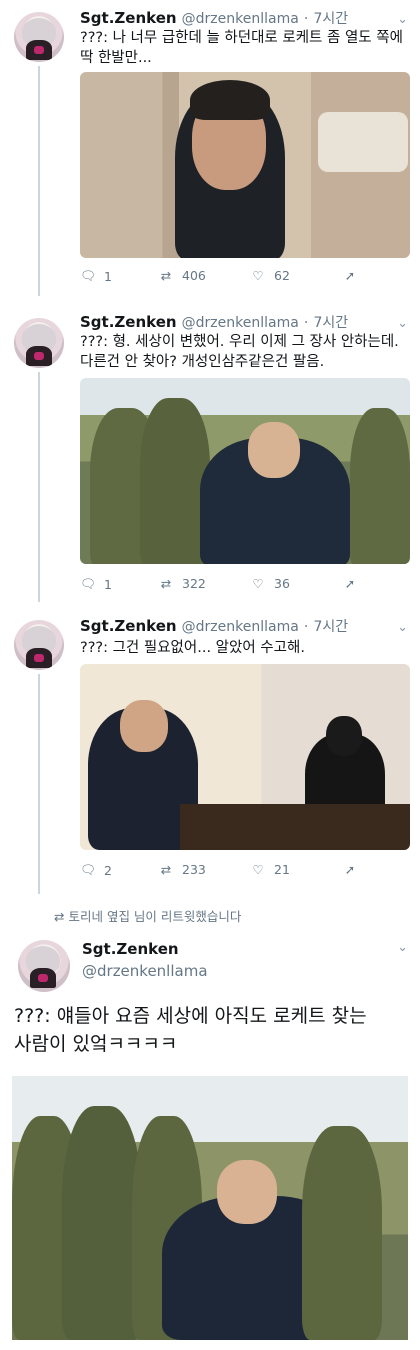 The image size is (420, 1350). What do you see at coordinates (282, 869) in the screenshot?
I see `like-count: 21` at bounding box center [282, 869].